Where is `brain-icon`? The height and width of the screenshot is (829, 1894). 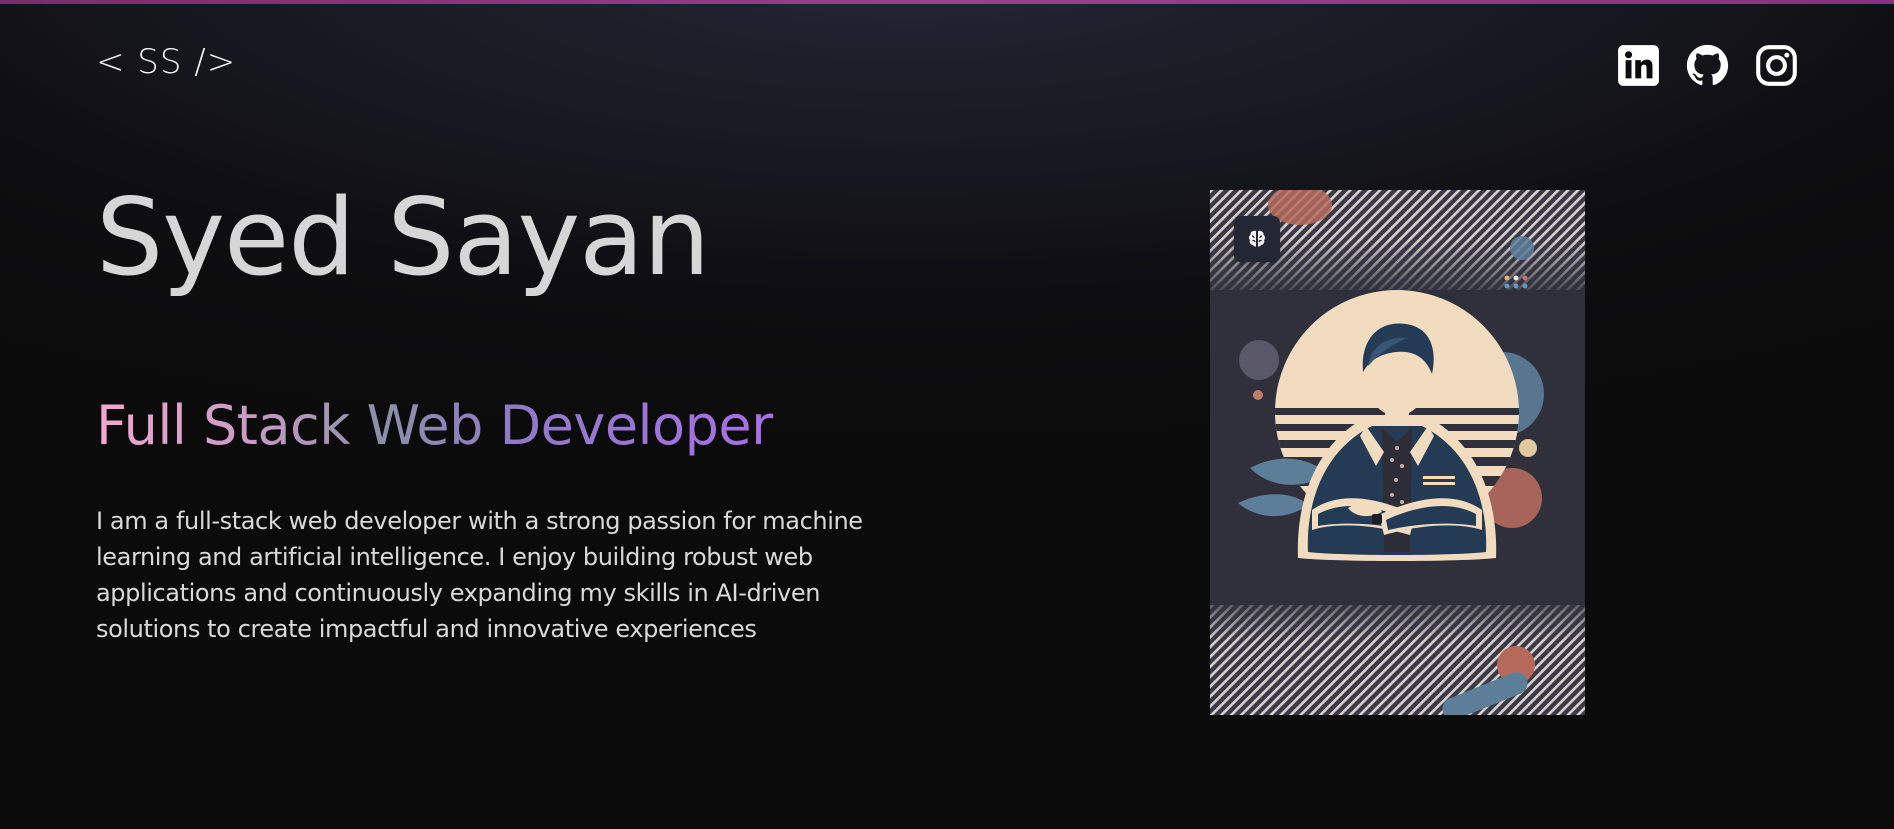 brain-icon is located at coordinates (1257, 238).